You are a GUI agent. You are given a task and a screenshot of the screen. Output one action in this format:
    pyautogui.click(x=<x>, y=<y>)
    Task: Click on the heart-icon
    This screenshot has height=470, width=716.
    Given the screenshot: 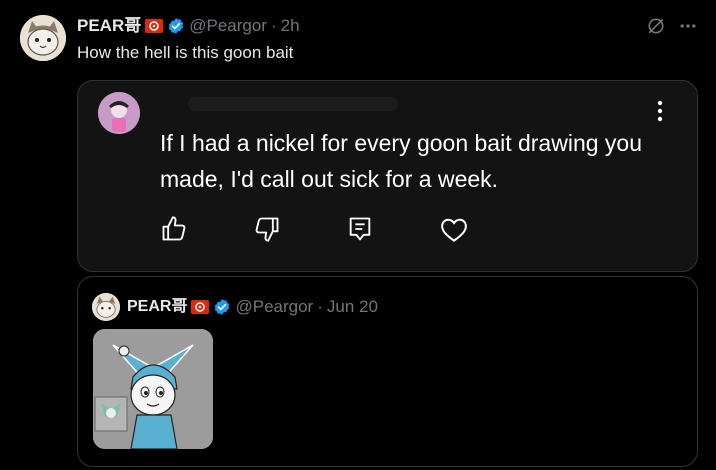 What is the action you would take?
    pyautogui.click(x=485, y=231)
    